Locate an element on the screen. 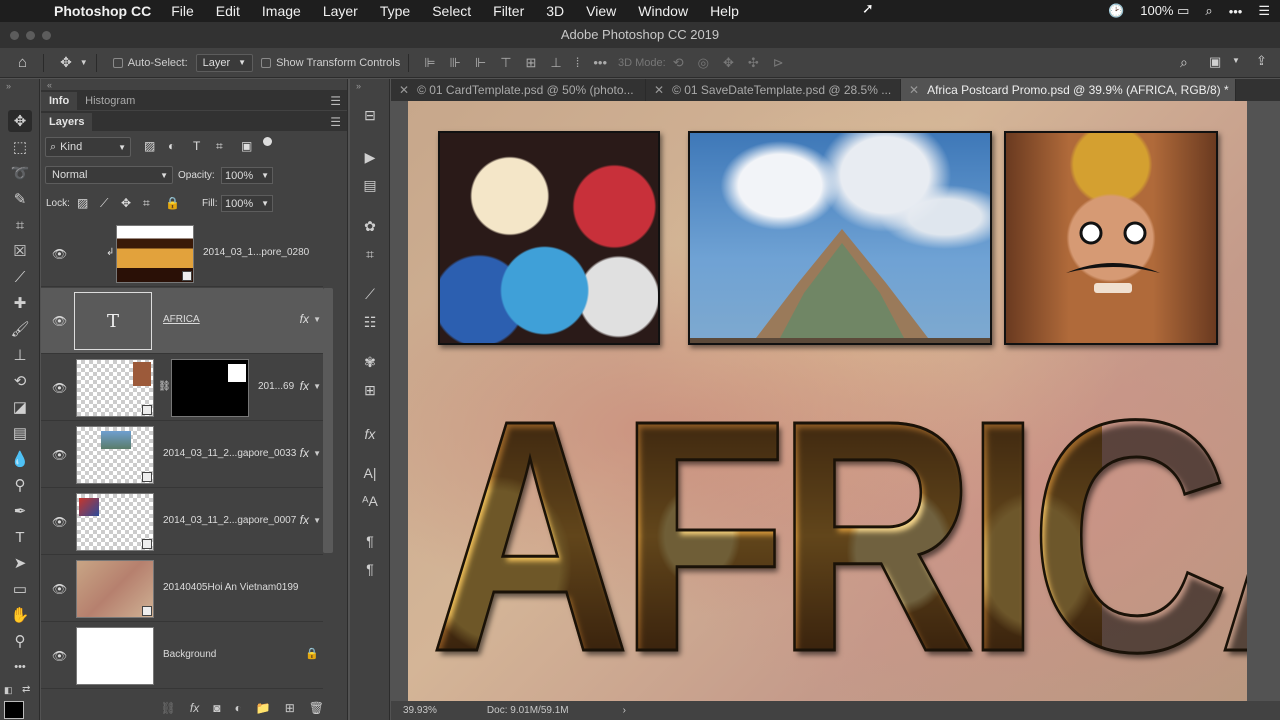 The width and height of the screenshot is (1280, 720). opacity-input: 100% ▼ is located at coordinates (247, 175).